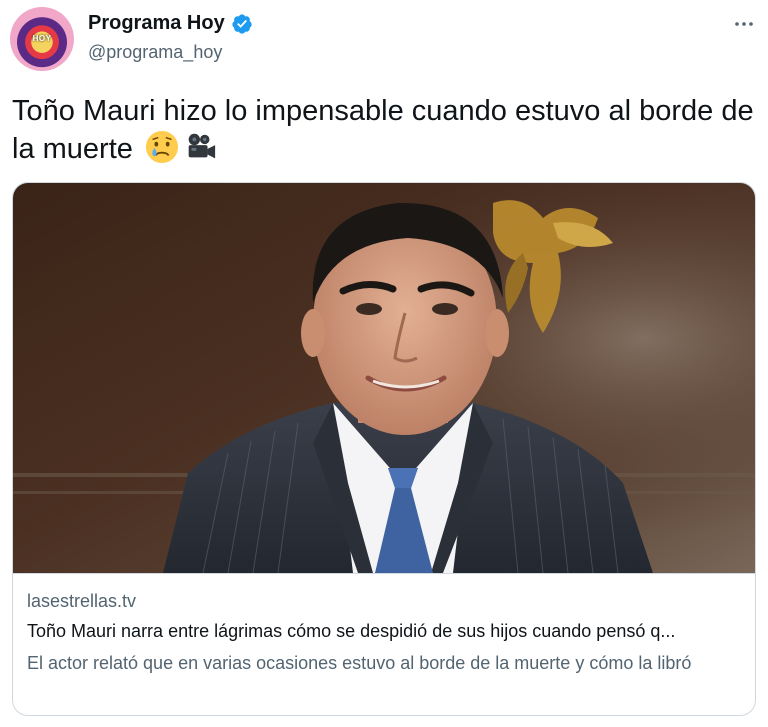  I want to click on more-options-button, so click(744, 24).